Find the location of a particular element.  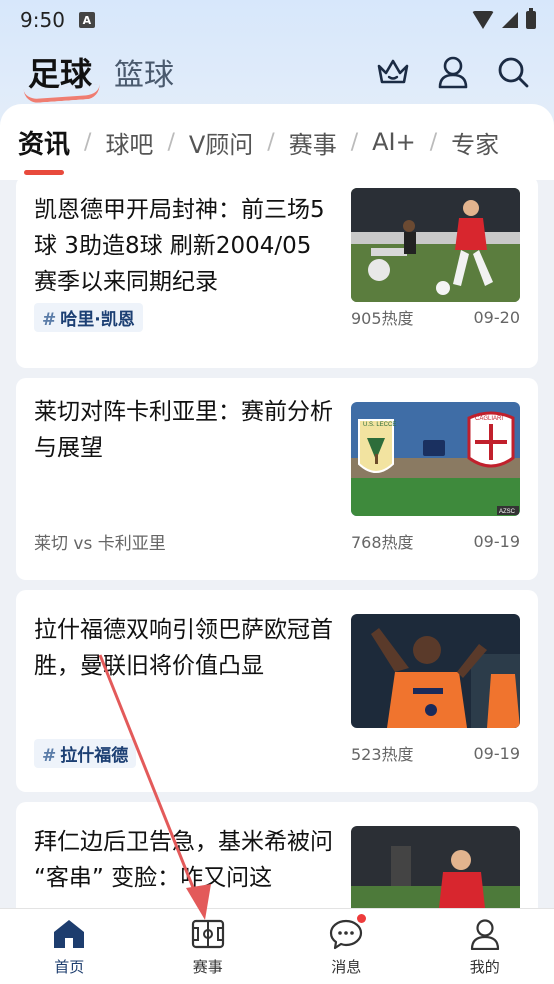

unread-badge is located at coordinates (362, 918).